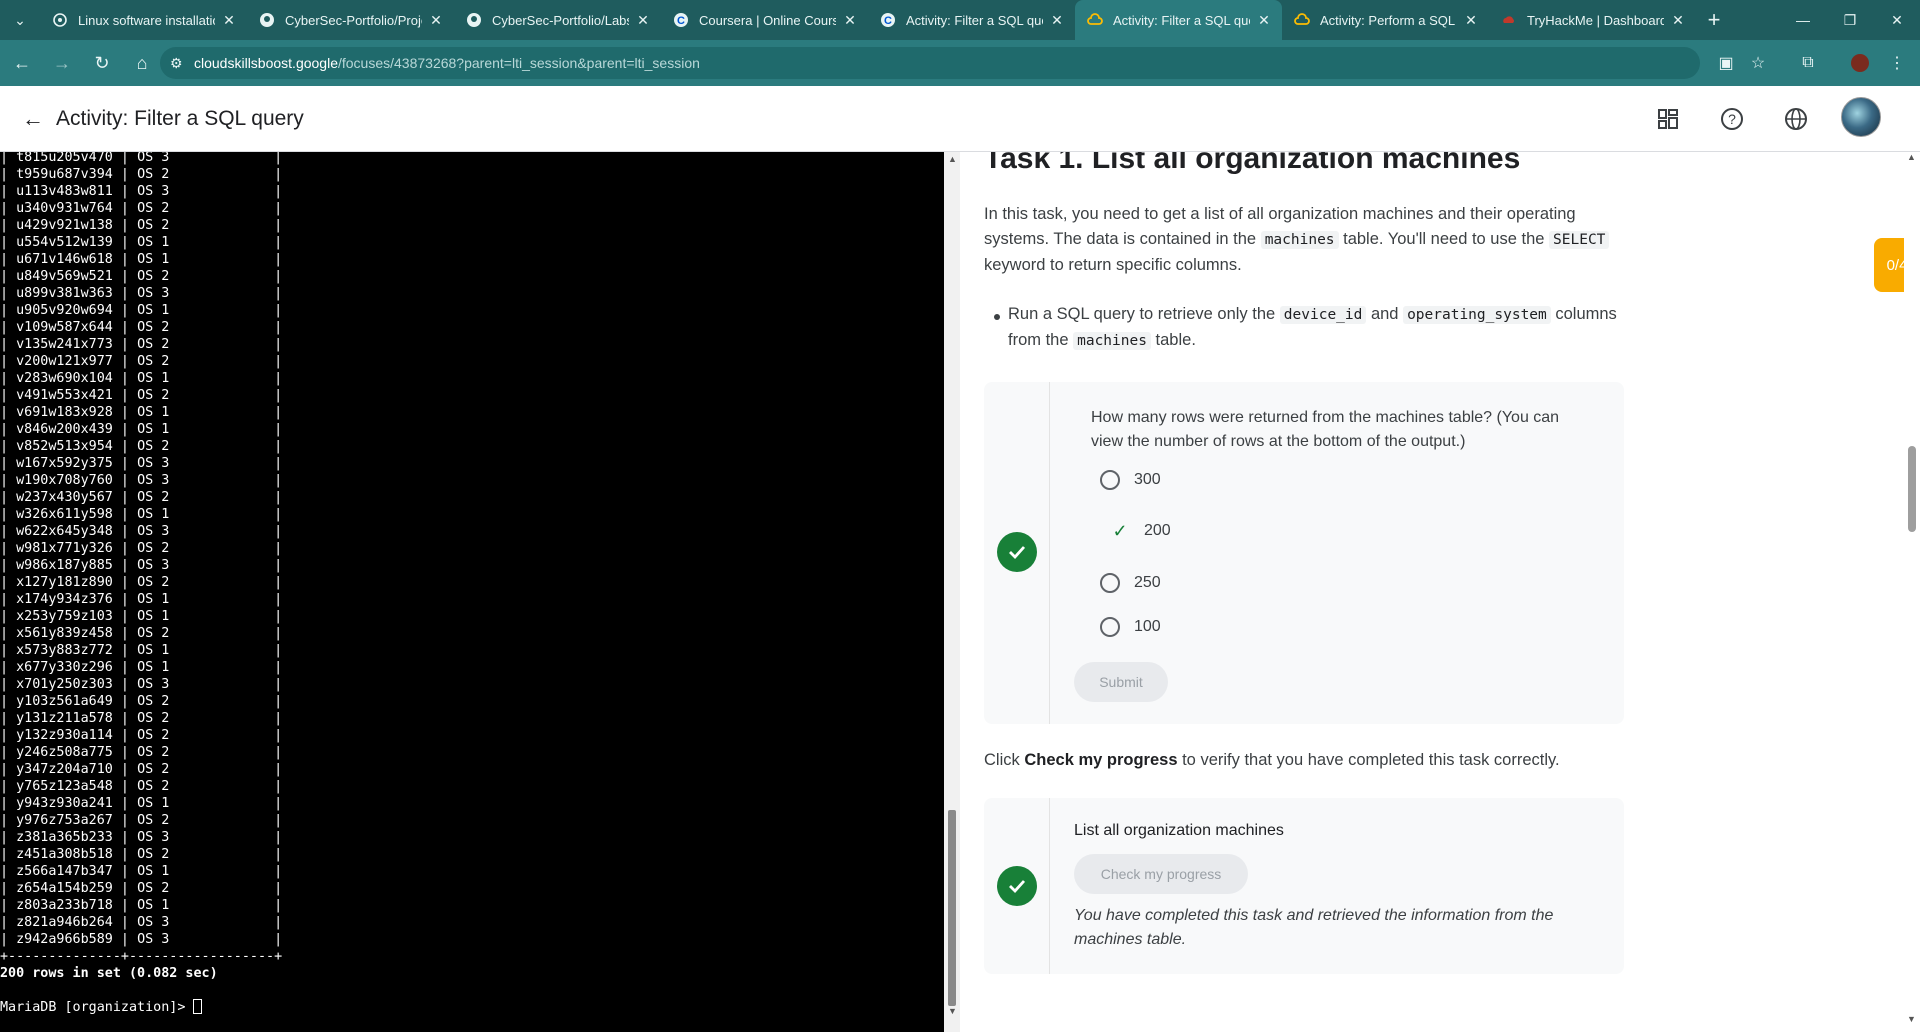 This screenshot has width=1920, height=1032. What do you see at coordinates (64, 582) in the screenshot?
I see `device-id-cell: x127y181z890` at bounding box center [64, 582].